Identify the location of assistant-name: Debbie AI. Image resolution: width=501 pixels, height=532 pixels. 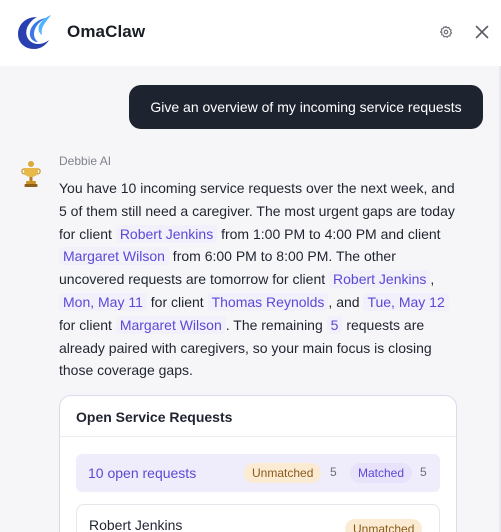
(85, 161).